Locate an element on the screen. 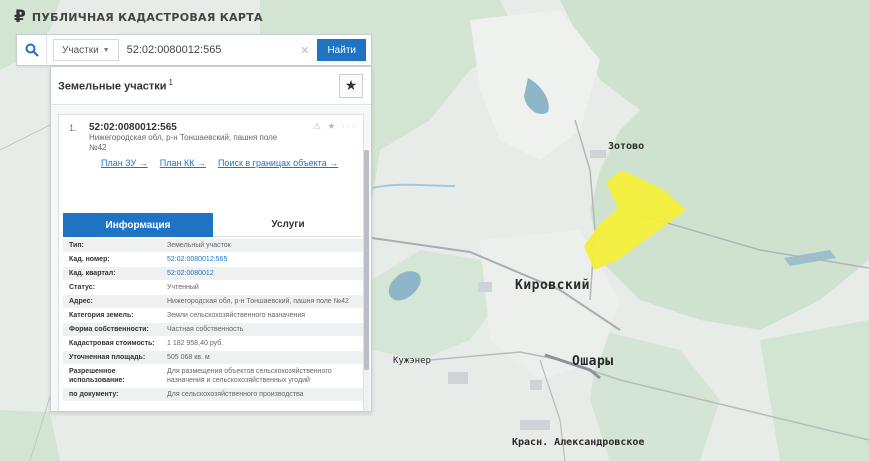  clear-icon: ✕ is located at coordinates (304, 50).